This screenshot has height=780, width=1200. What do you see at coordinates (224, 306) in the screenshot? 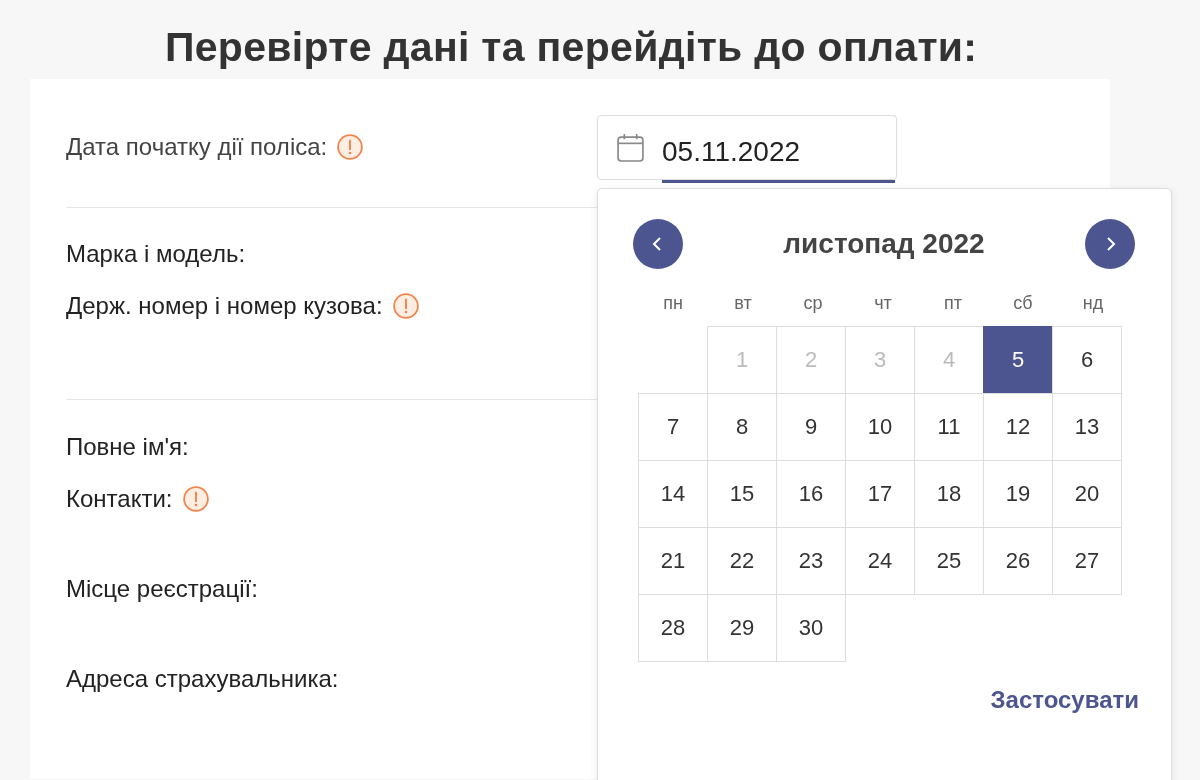
I see `field-label: Держ. номер і номер кузова:` at bounding box center [224, 306].